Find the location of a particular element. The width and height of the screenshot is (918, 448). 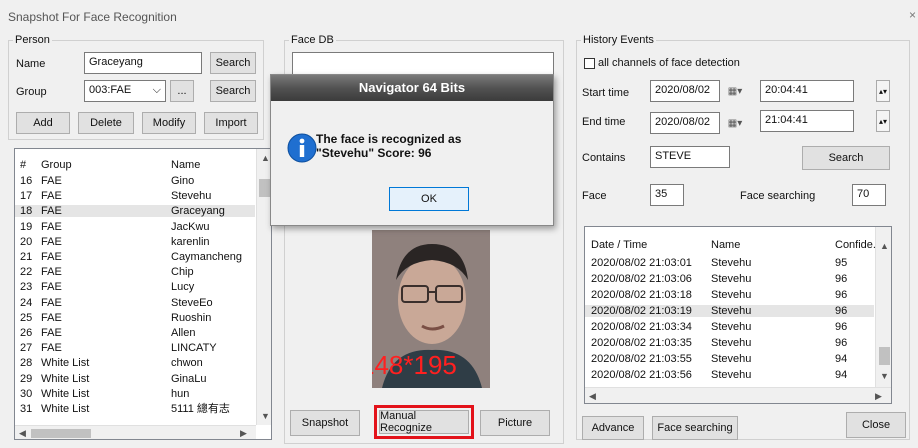

person-row: 21 FAE Caymancheng is located at coordinates (135, 257).